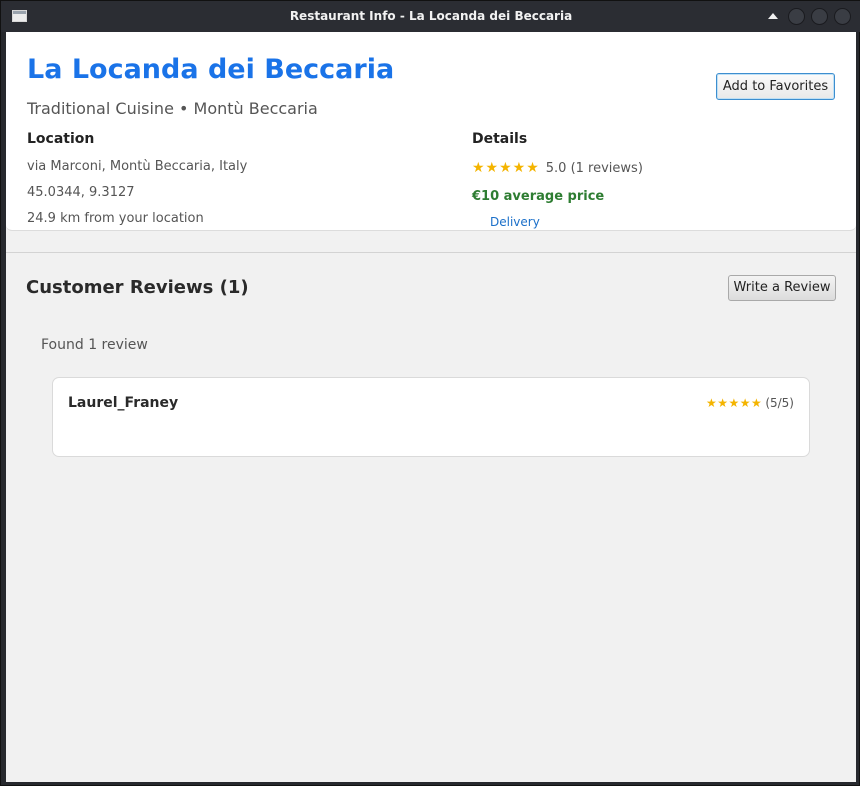 Image resolution: width=860 pixels, height=786 pixels. I want to click on maximize-button, so click(819, 16).